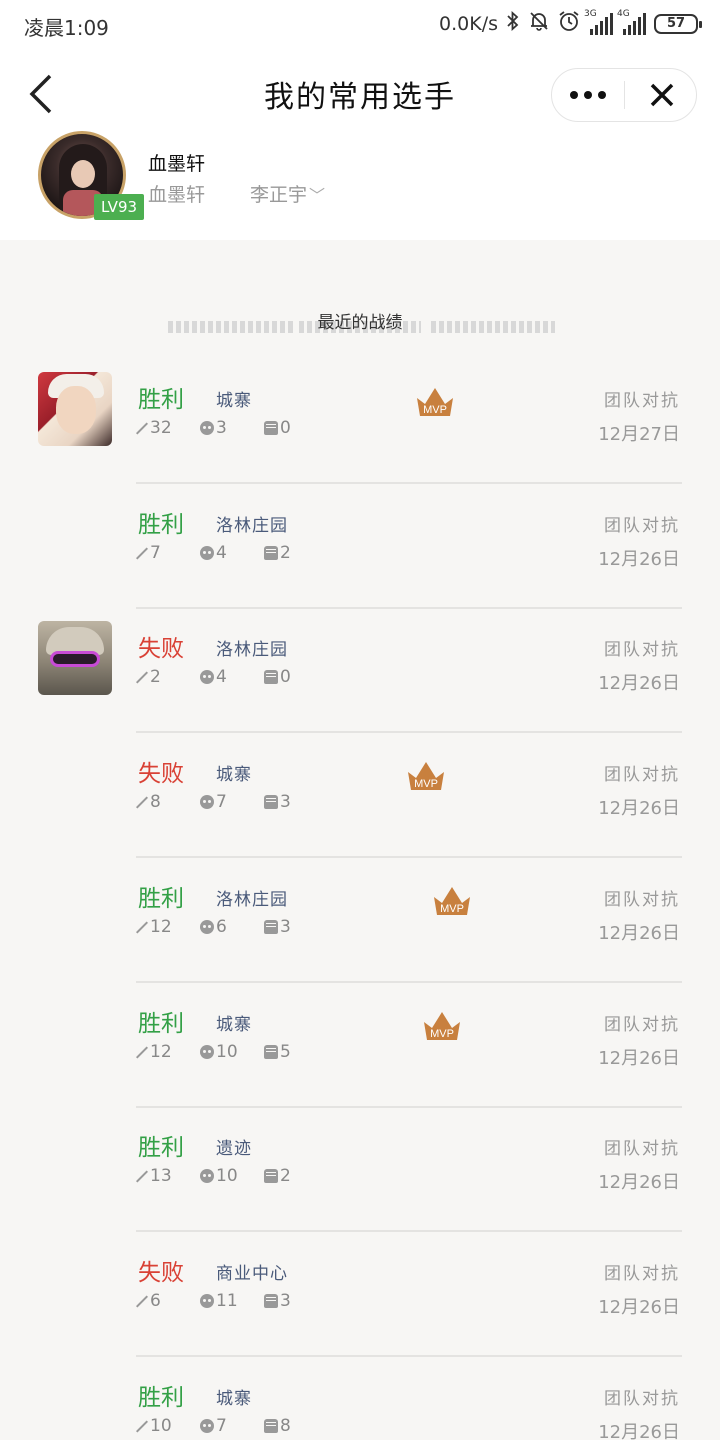 The width and height of the screenshot is (720, 1440). What do you see at coordinates (360, 547) in the screenshot?
I see `match-row: 胜利 洛林庄园 7 4 2 团队对抗 12月26日` at bounding box center [360, 547].